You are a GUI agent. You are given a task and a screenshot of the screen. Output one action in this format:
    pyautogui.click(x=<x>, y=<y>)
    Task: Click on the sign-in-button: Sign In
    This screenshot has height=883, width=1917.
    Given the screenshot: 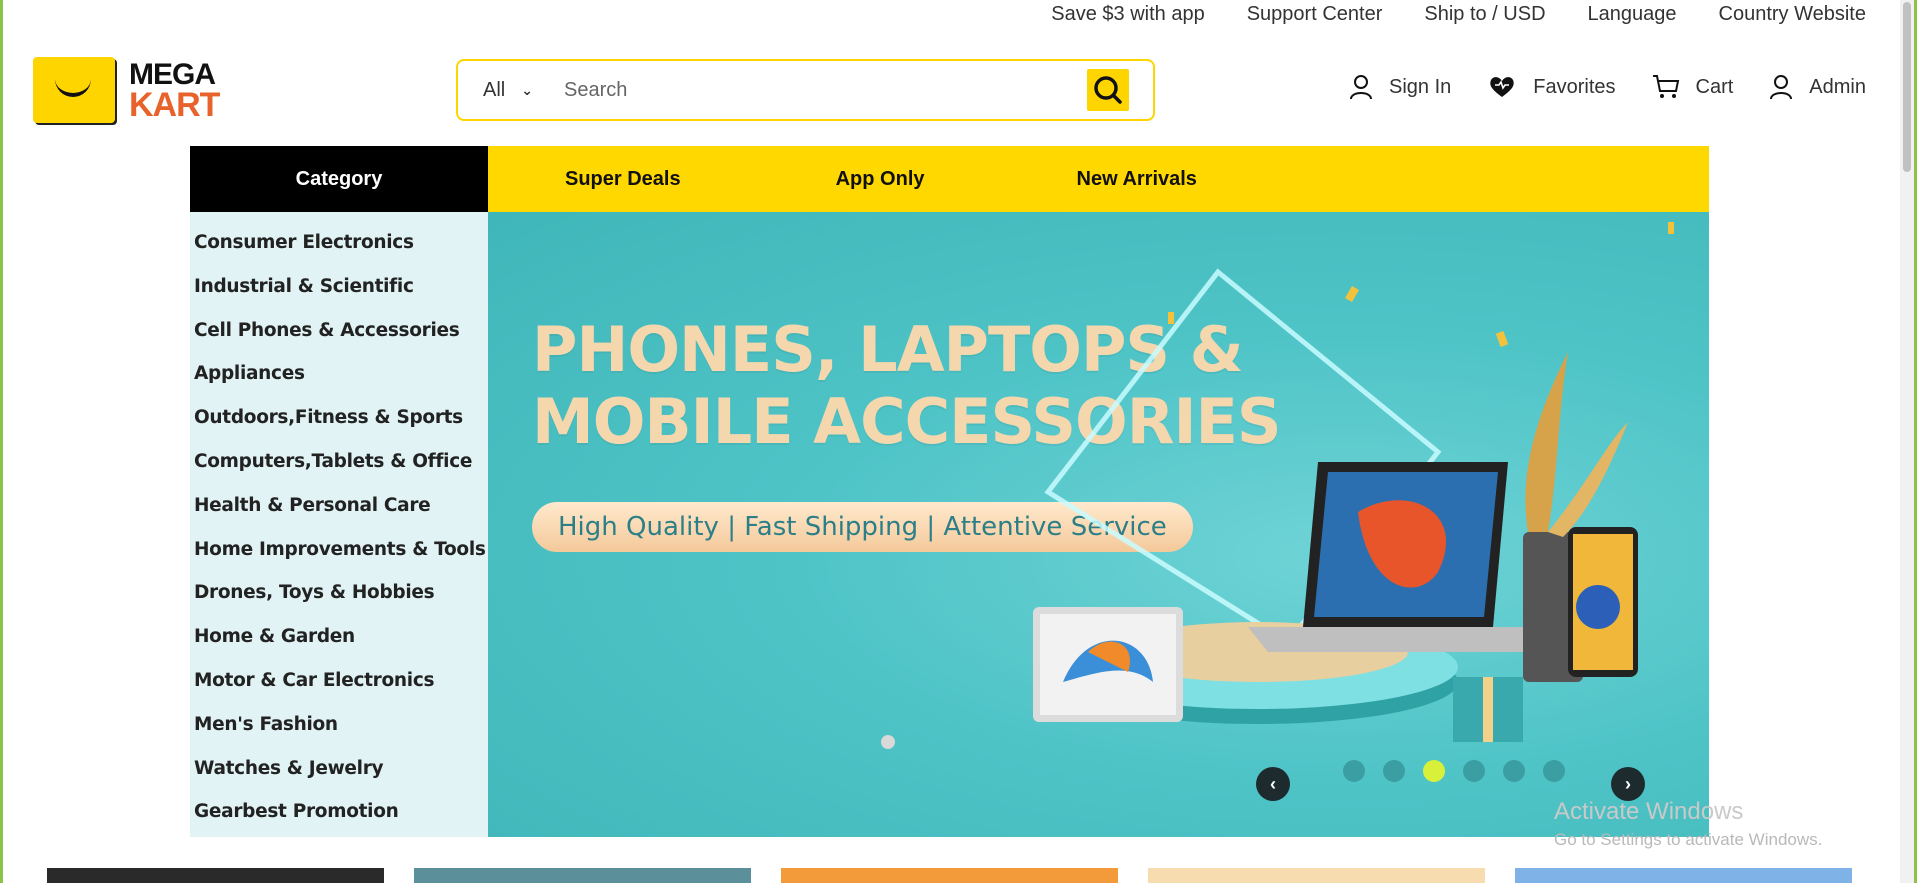 What is the action you would take?
    pyautogui.click(x=1400, y=87)
    